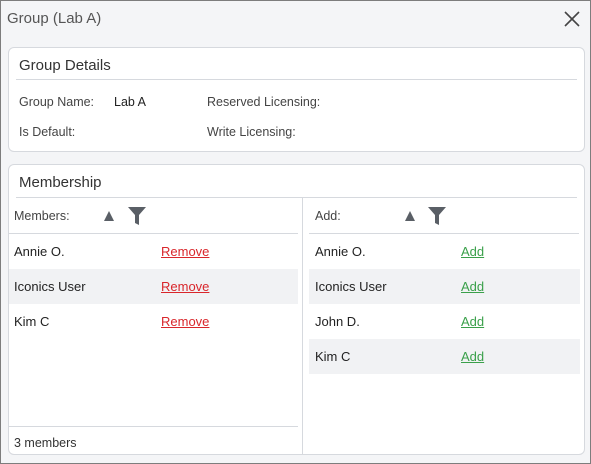 The image size is (591, 464). I want to click on user-name: Annie O., so click(340, 251).